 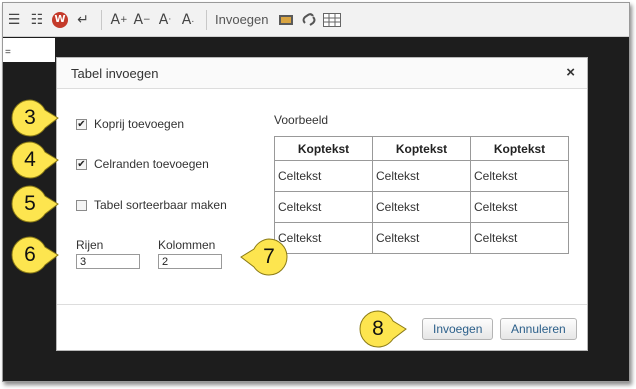 What do you see at coordinates (458, 329) in the screenshot?
I see `insert-button: Invoegen` at bounding box center [458, 329].